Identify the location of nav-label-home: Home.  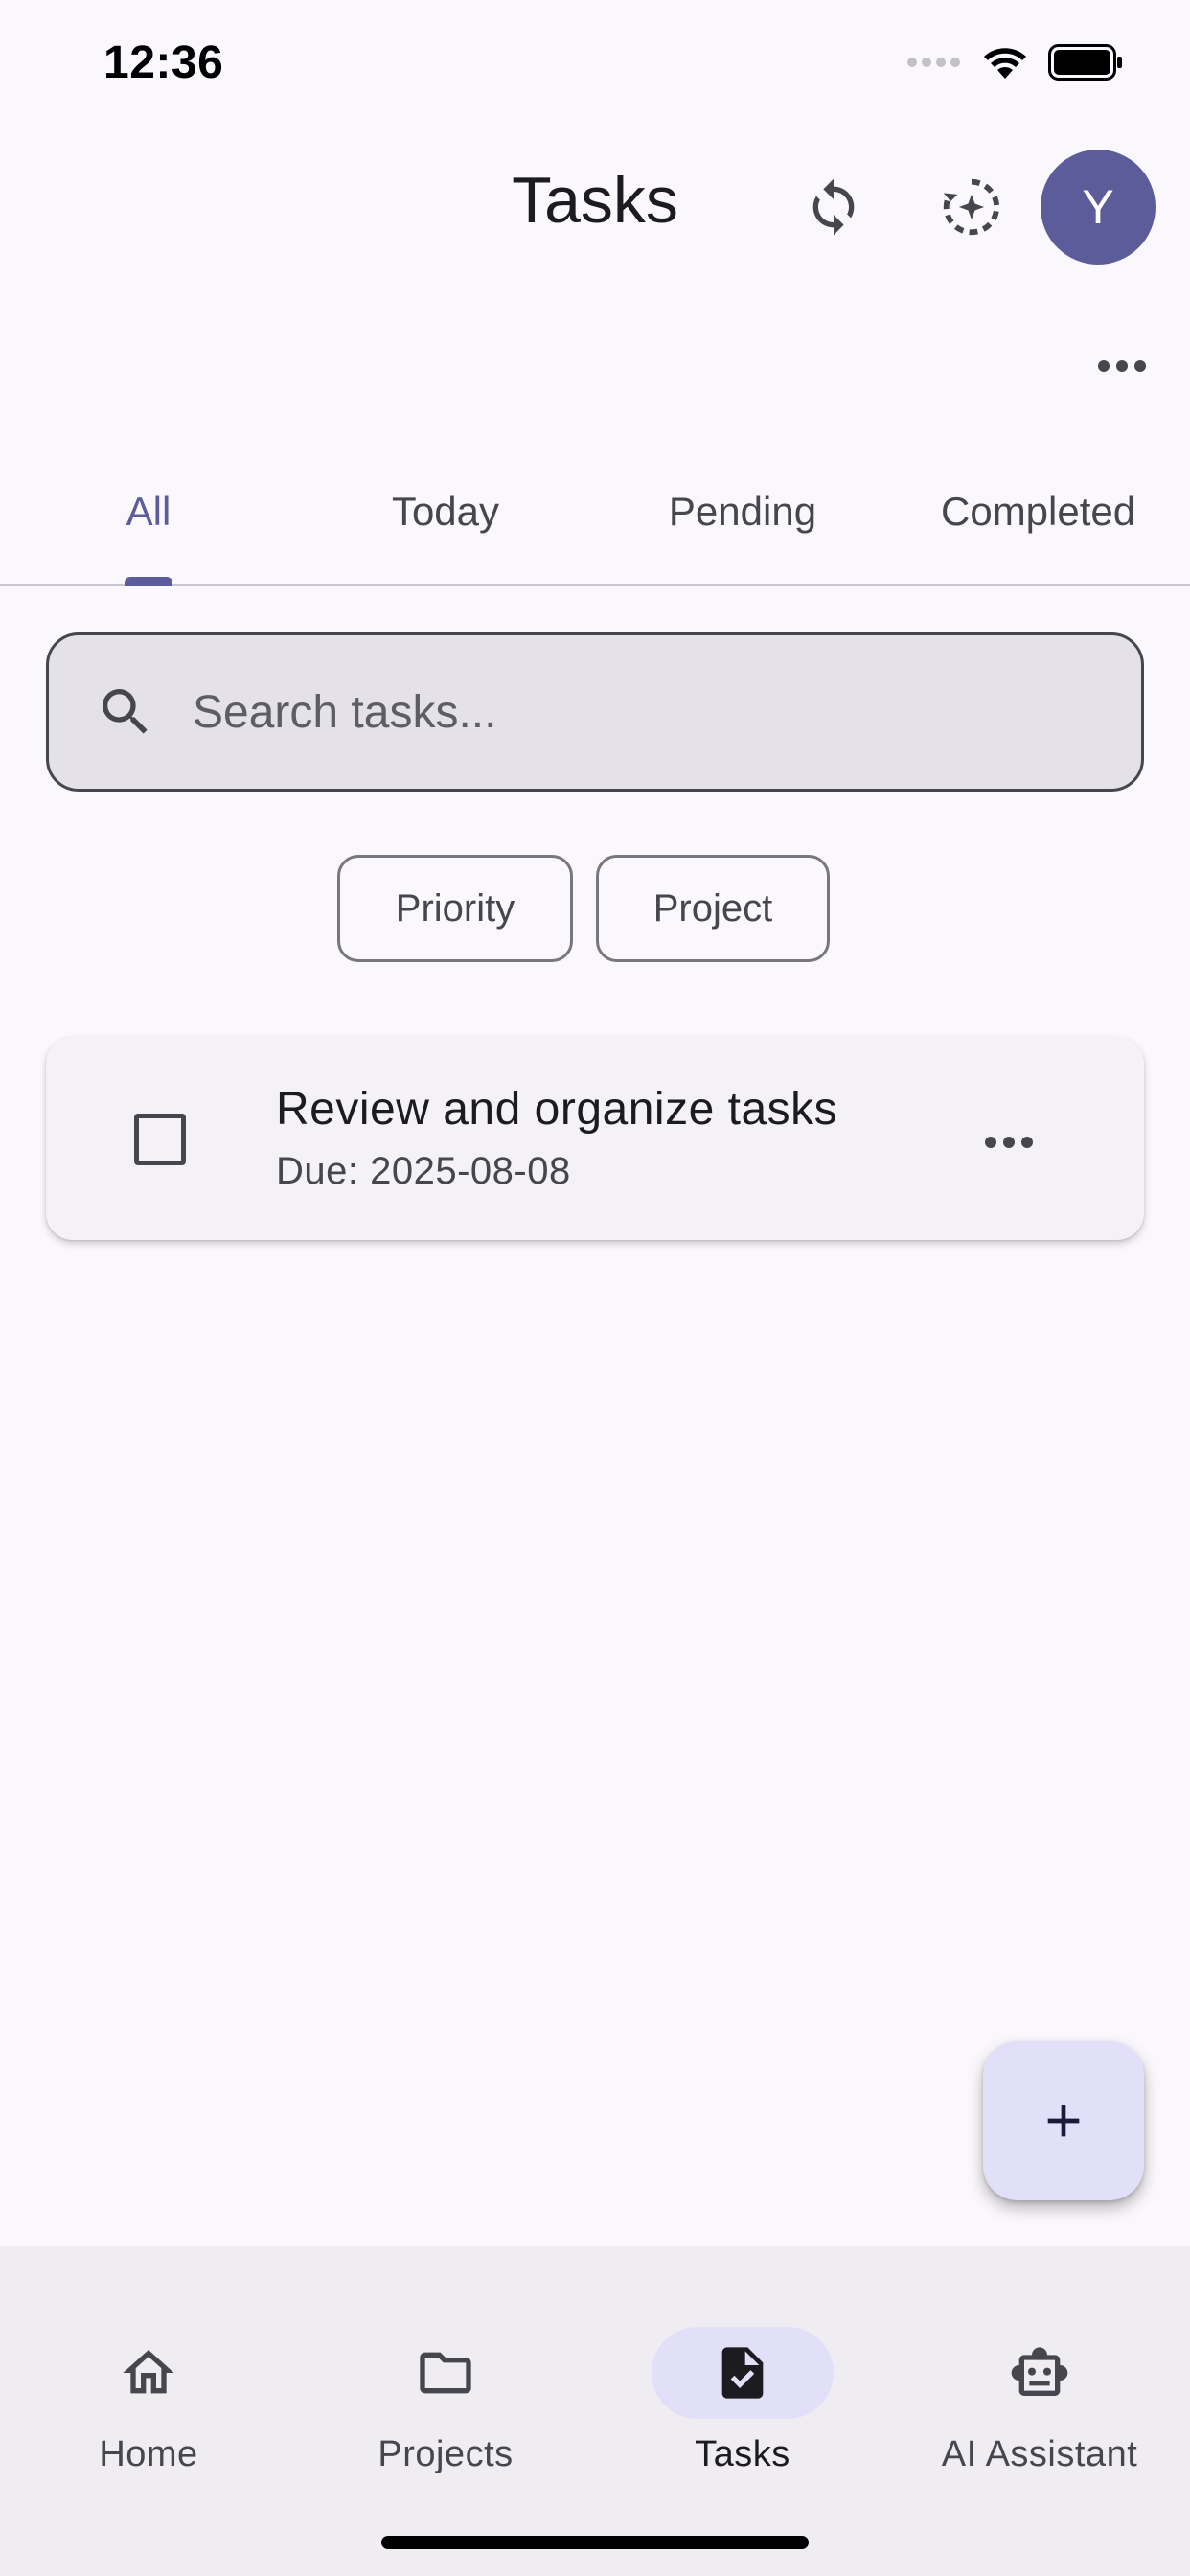
(148, 2454).